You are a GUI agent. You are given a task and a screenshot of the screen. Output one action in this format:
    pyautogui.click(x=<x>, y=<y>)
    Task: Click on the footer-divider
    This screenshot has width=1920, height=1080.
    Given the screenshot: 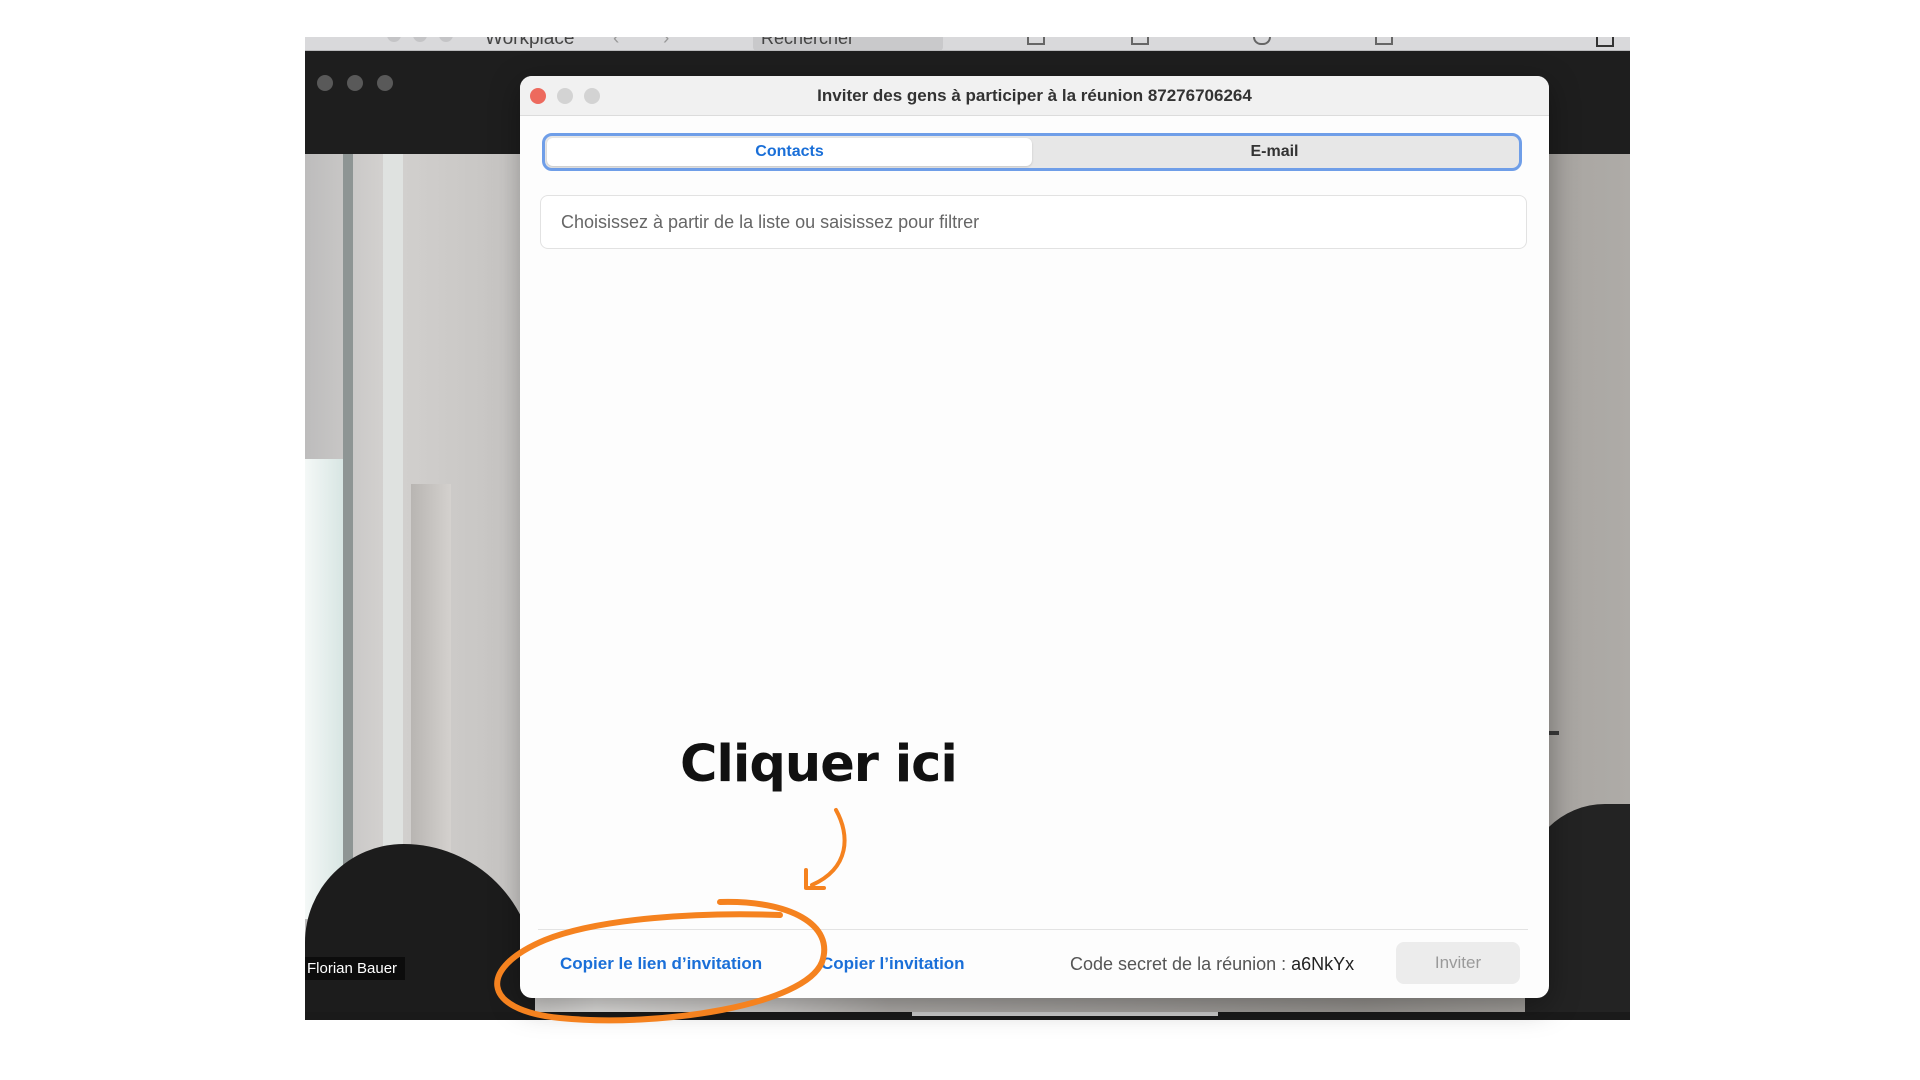 What is the action you would take?
    pyautogui.click(x=1033, y=929)
    